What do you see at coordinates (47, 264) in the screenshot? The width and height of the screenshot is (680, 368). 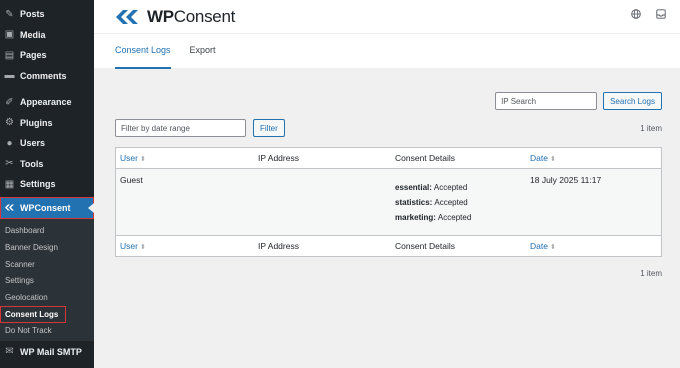 I see `submenu-item-scanner: Scanner` at bounding box center [47, 264].